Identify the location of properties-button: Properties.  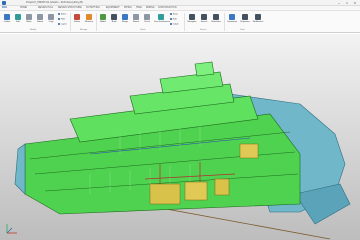
(245, 20).